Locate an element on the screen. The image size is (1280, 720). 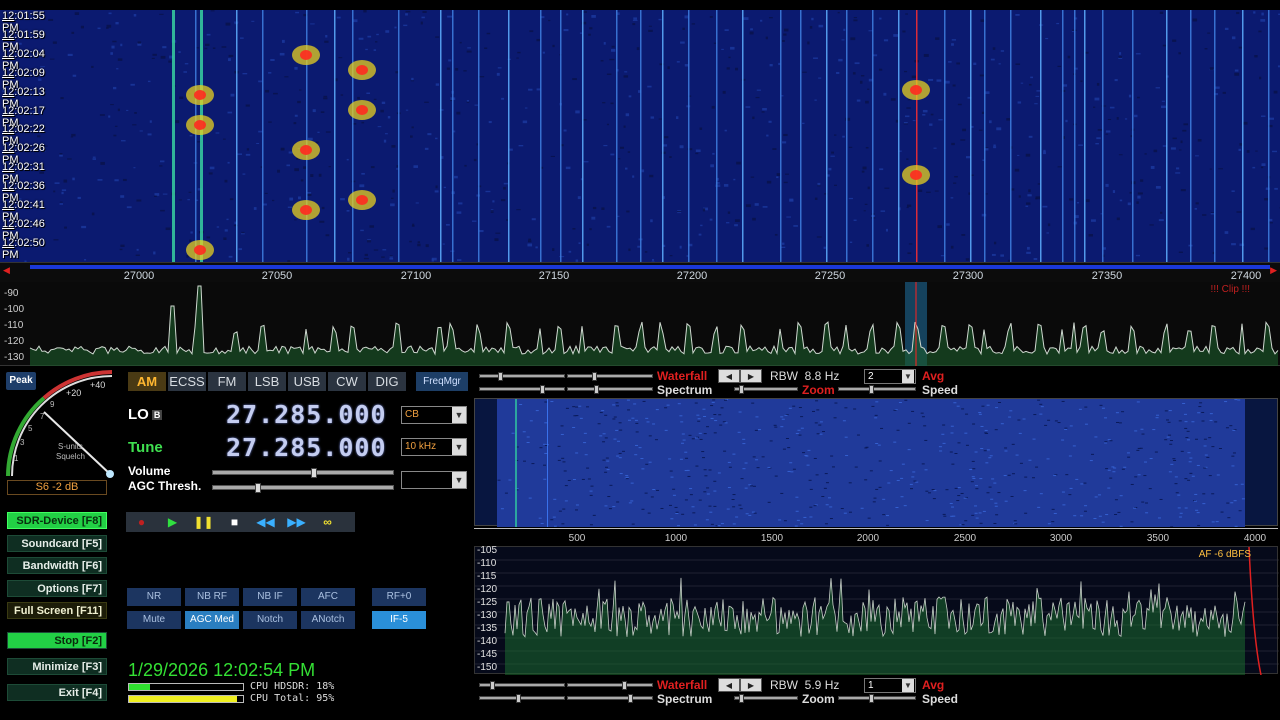
signal-burst-core is located at coordinates (200, 95).